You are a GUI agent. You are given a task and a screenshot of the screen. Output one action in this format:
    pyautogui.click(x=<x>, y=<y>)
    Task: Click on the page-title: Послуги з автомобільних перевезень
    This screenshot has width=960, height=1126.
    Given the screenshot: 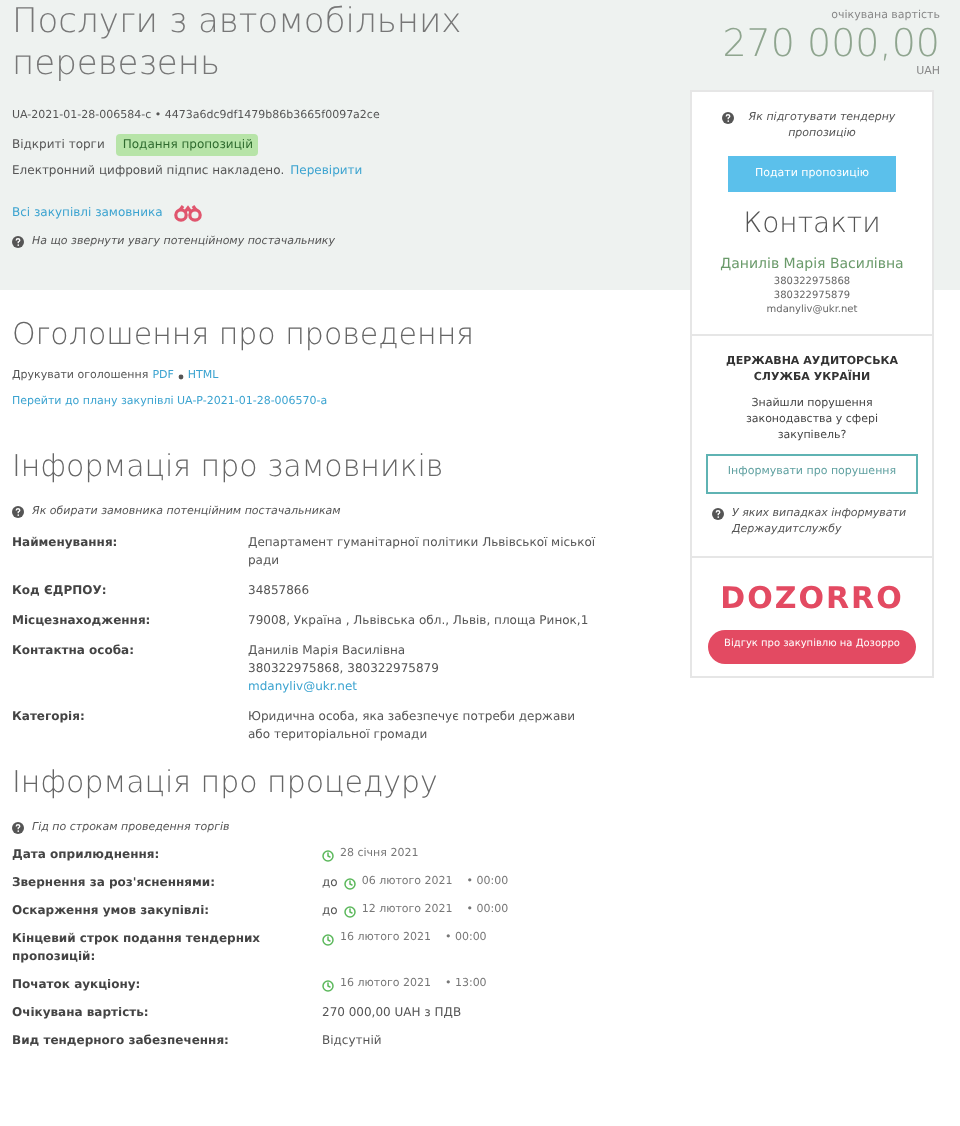 What is the action you would take?
    pyautogui.click(x=238, y=44)
    